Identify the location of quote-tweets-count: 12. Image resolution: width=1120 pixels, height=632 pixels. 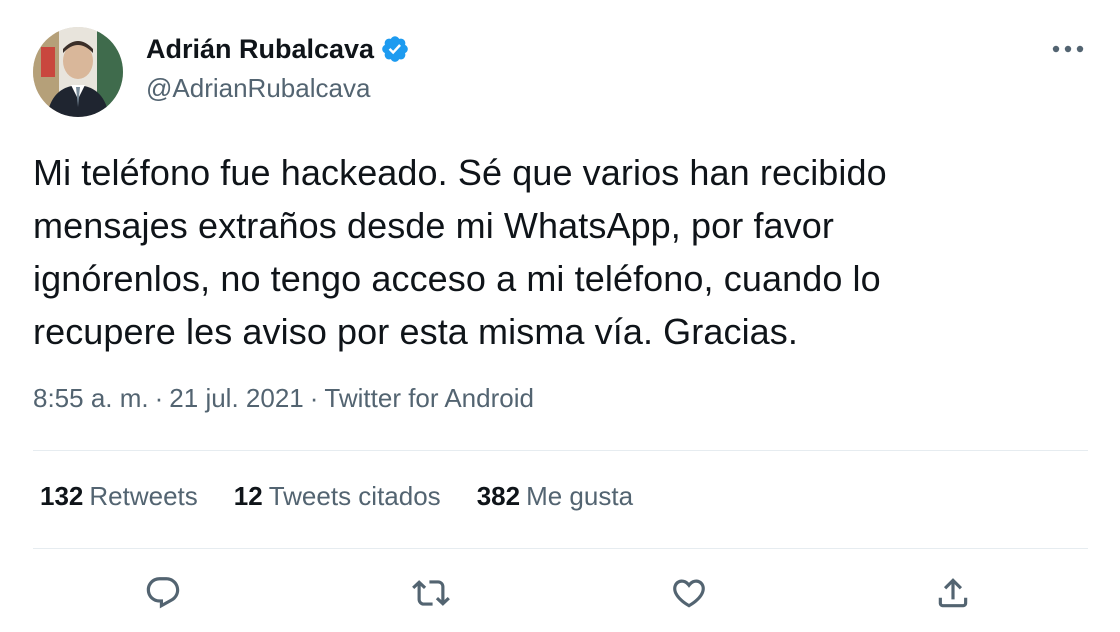
(248, 496).